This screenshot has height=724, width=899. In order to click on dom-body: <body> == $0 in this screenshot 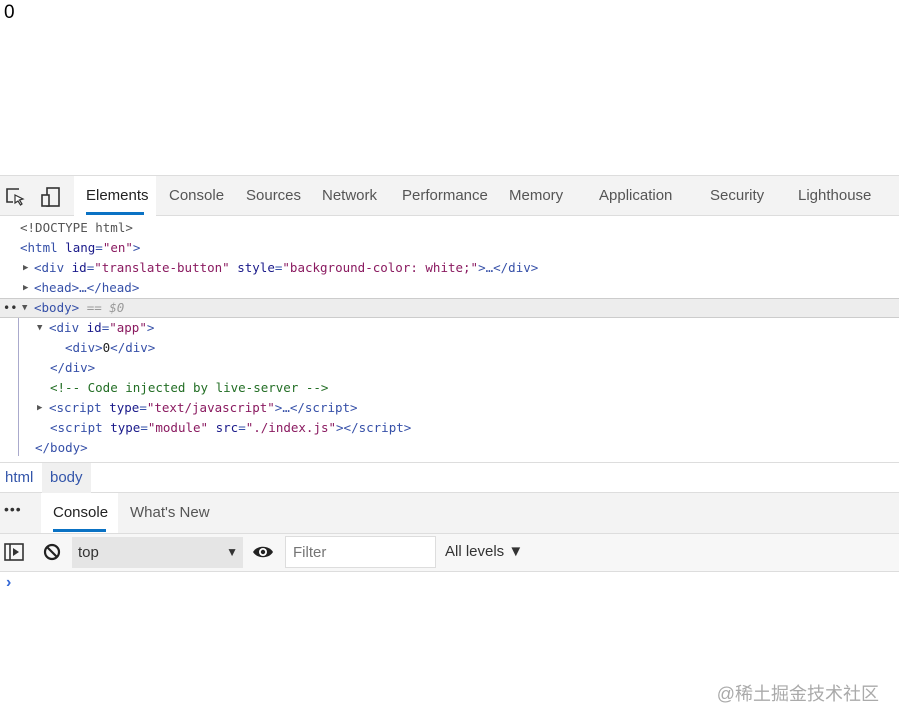, I will do `click(79, 308)`.